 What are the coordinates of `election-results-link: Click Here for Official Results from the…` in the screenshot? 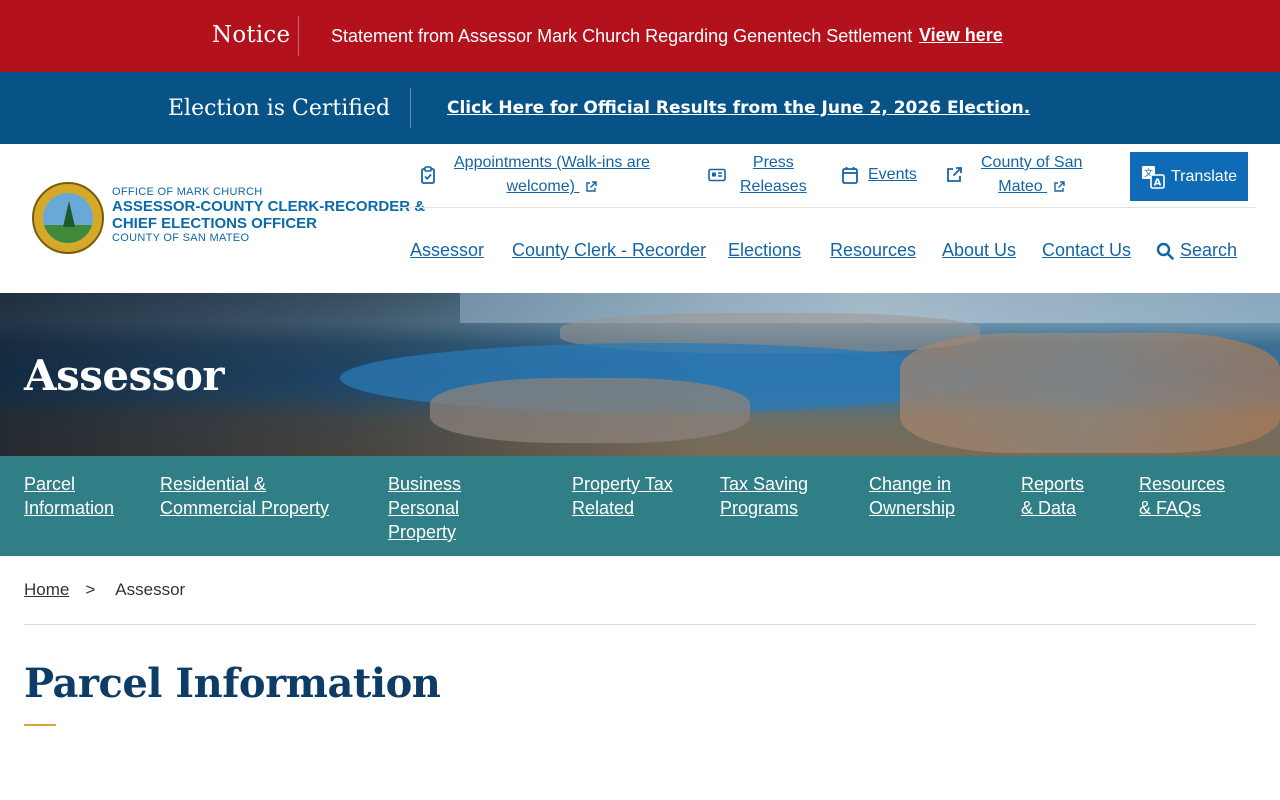 It's located at (738, 108).